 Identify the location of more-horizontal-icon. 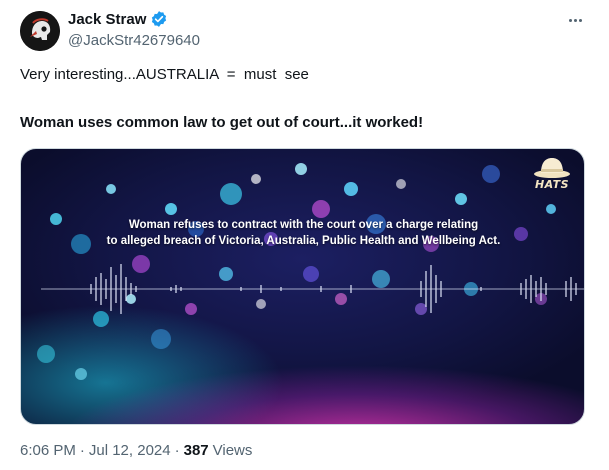
(575, 20).